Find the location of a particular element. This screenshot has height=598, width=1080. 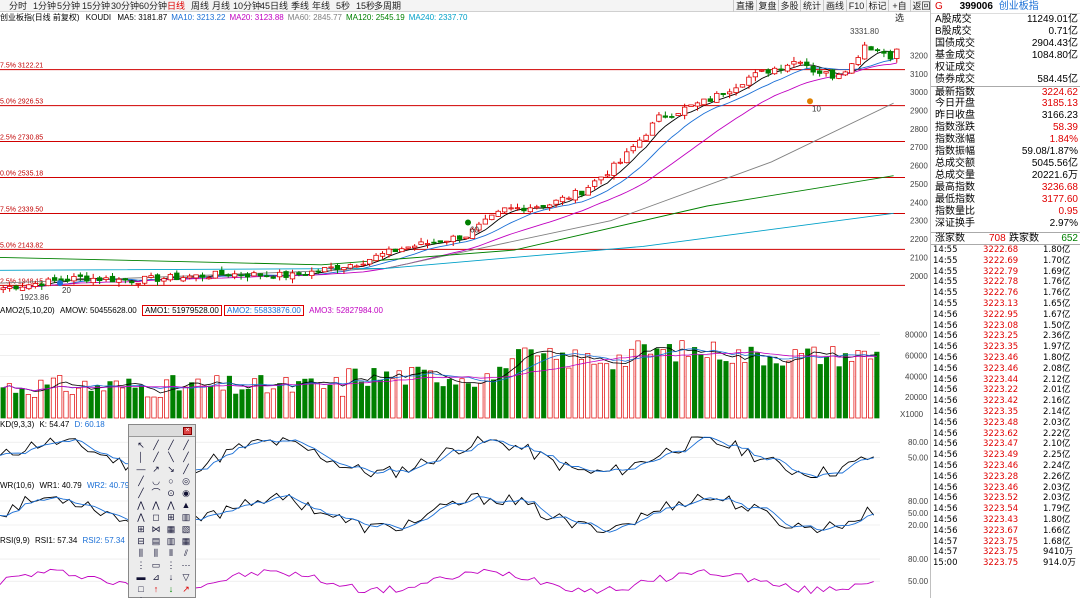

drawing-tool-button: ⋯ is located at coordinates (186, 565).